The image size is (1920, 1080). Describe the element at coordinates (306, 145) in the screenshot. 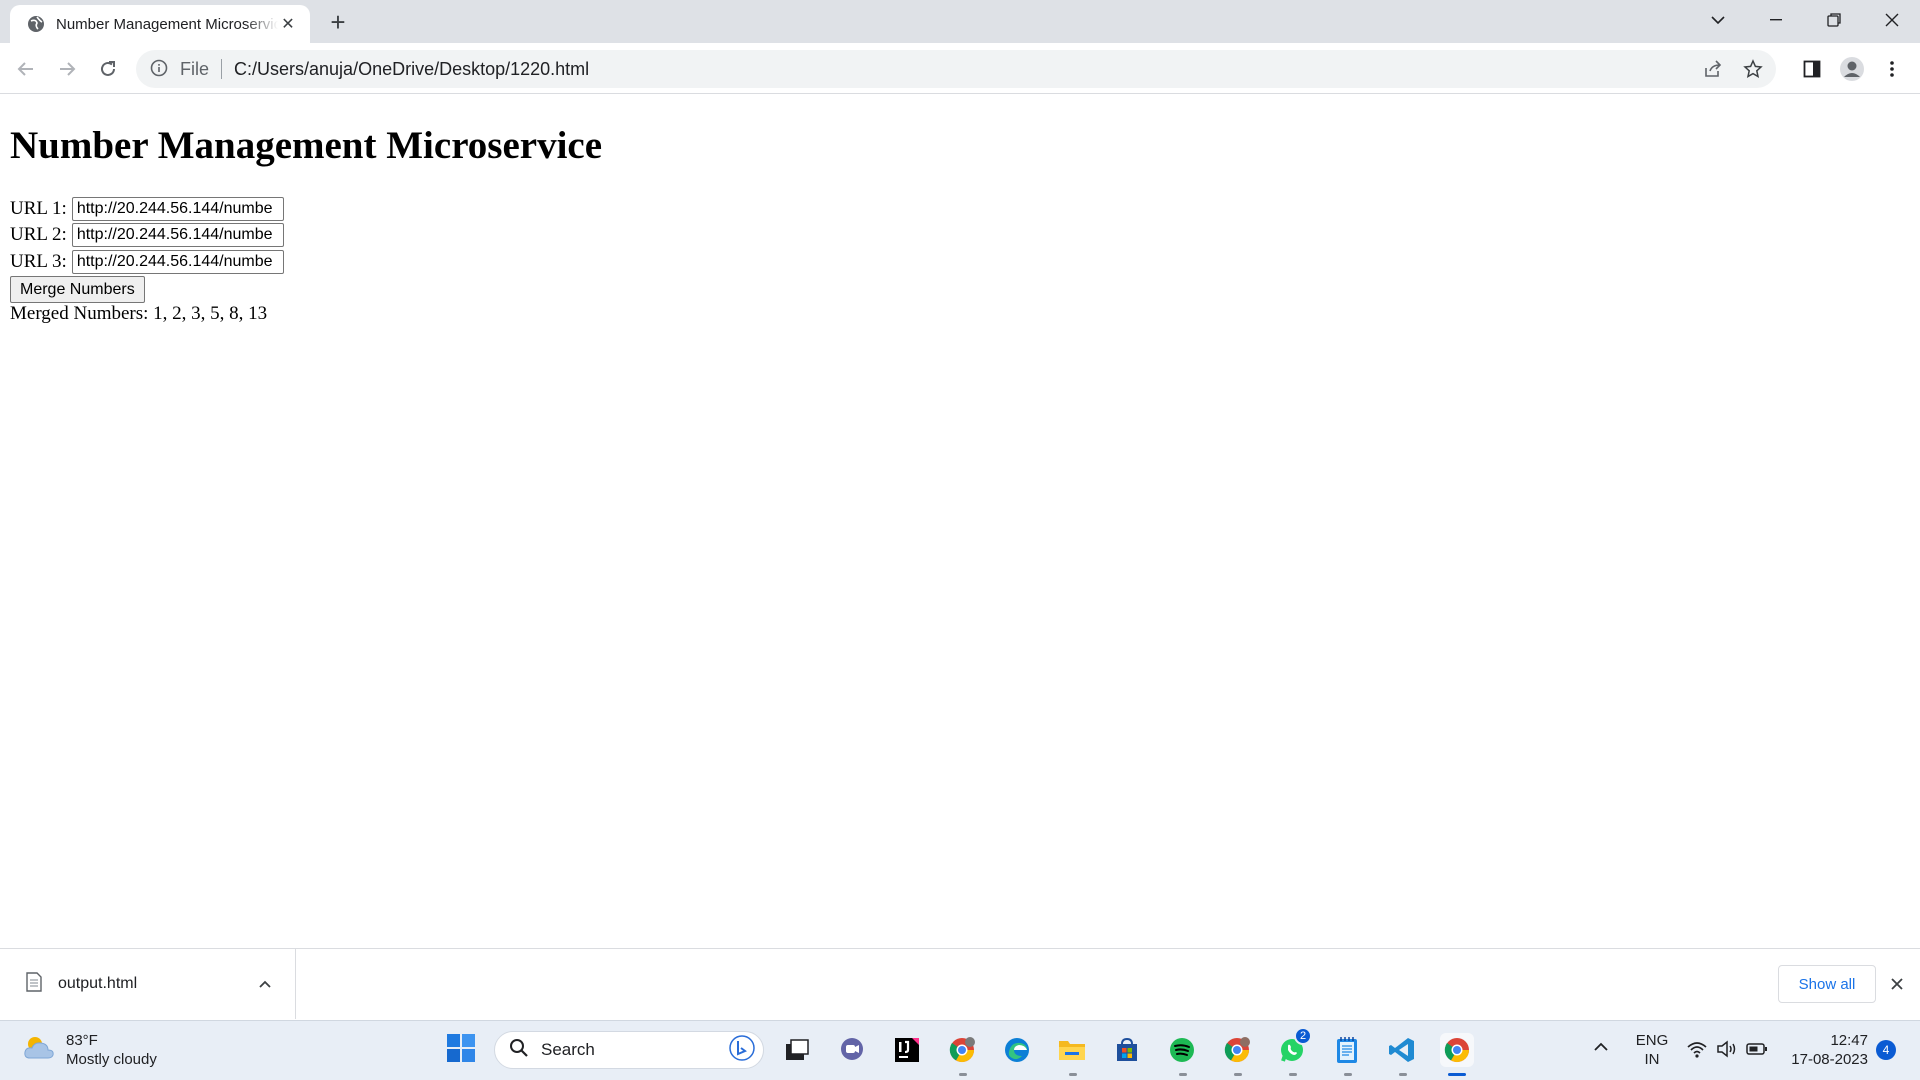

I see `page-title: Number Management Microservice` at that location.